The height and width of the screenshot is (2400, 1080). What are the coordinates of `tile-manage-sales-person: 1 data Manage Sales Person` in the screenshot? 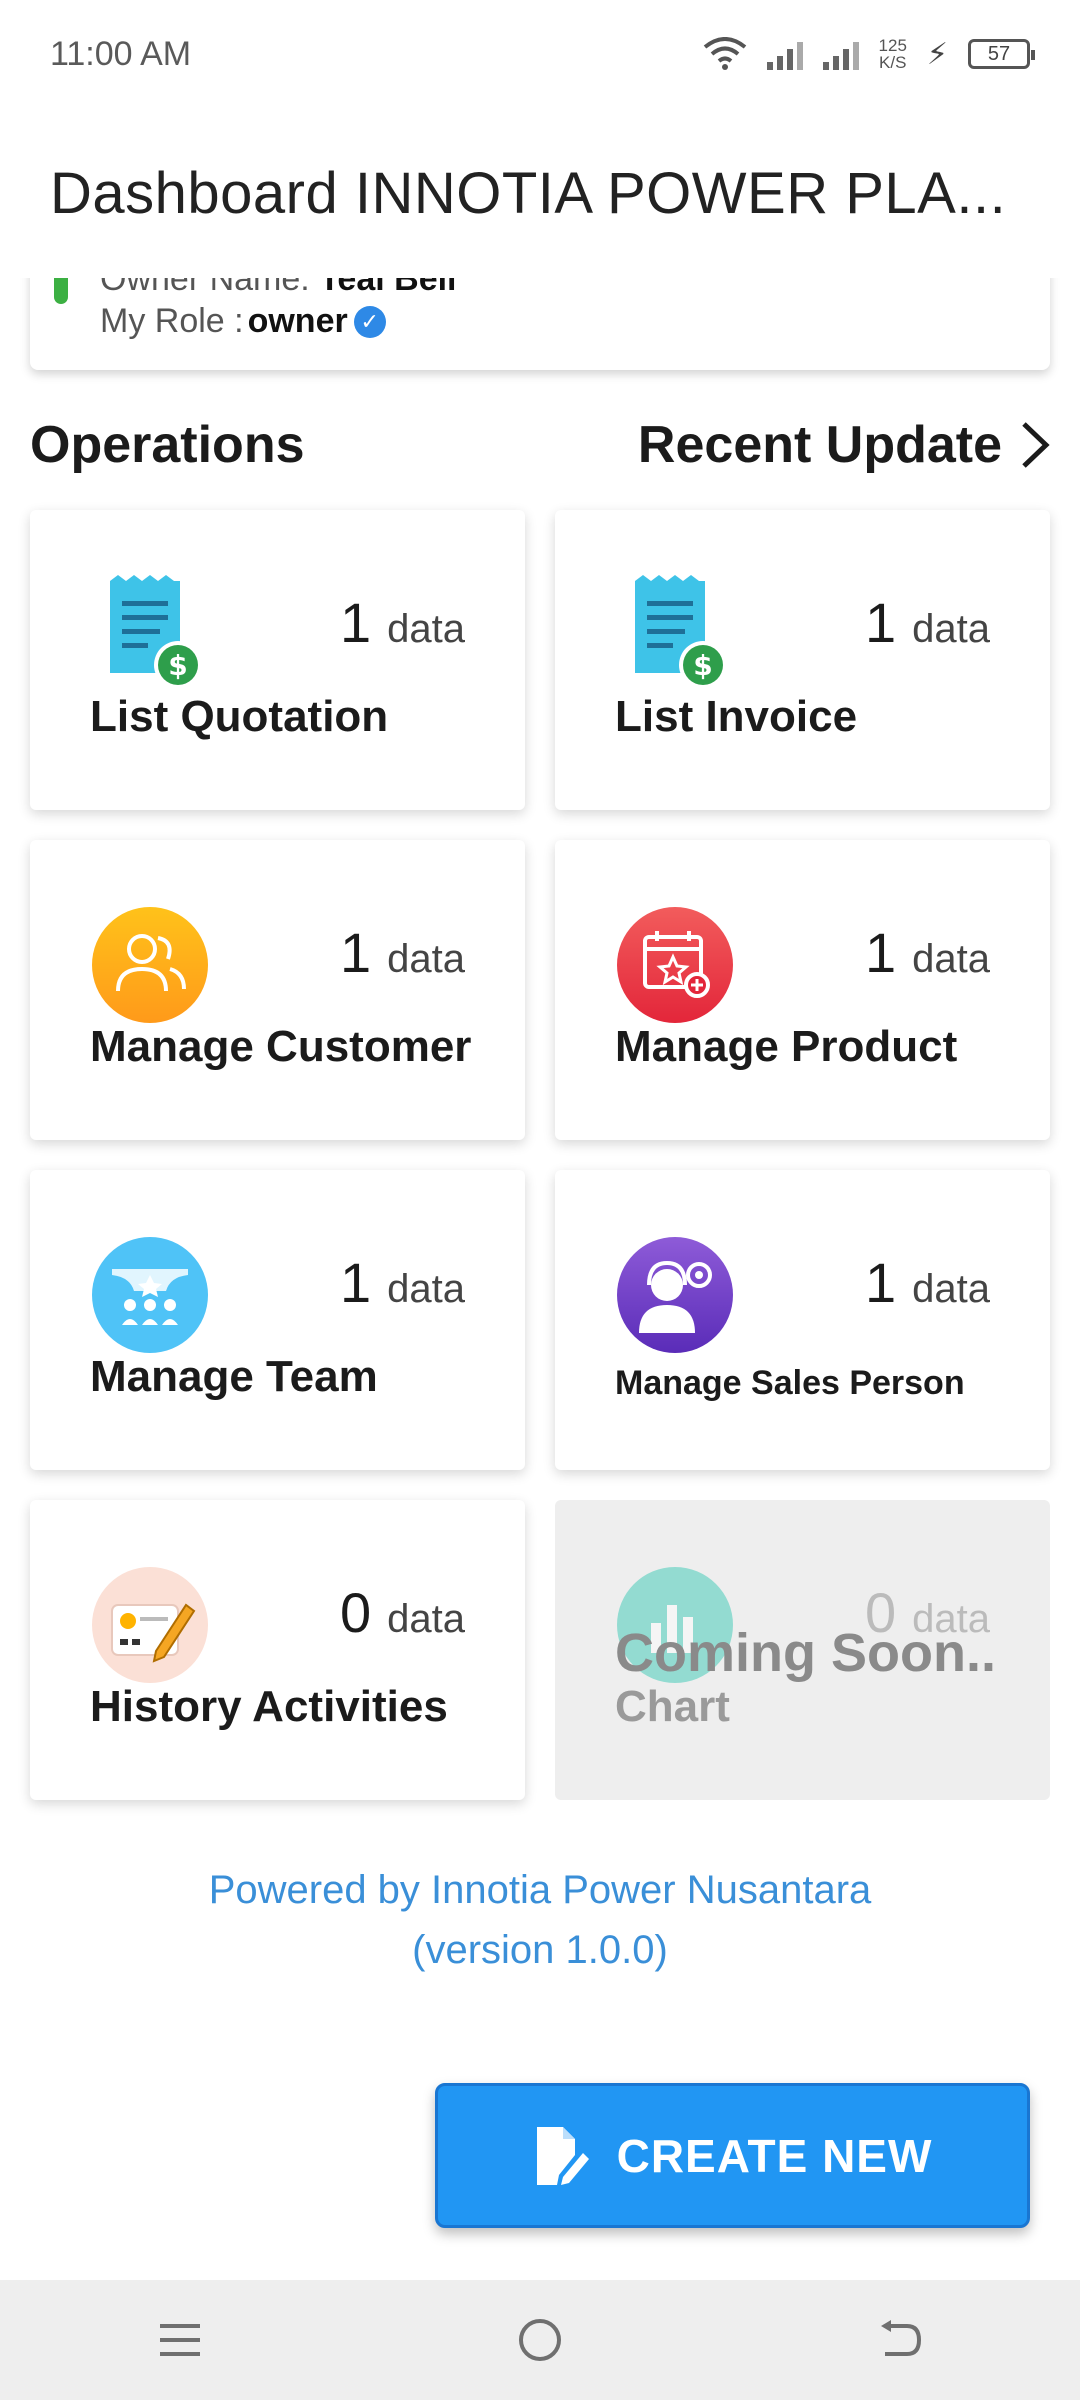 It's located at (802, 1320).